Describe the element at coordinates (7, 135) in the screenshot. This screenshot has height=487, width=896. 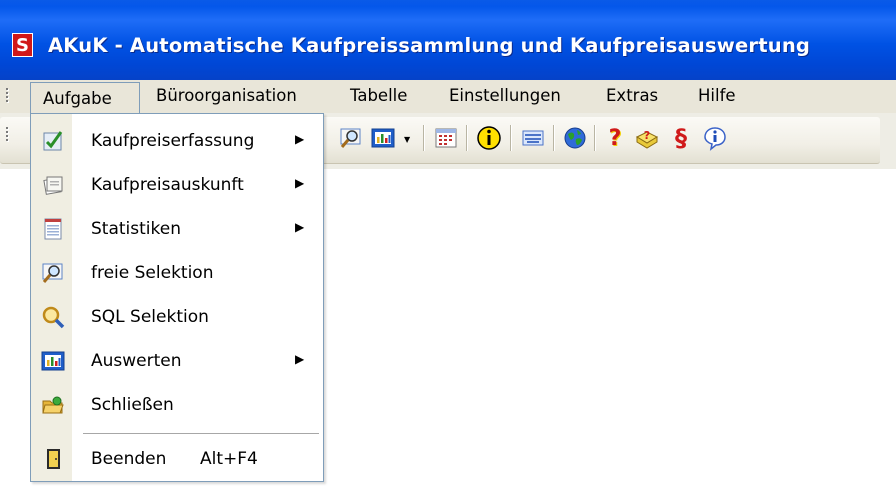
I see `toolbar-grip` at that location.